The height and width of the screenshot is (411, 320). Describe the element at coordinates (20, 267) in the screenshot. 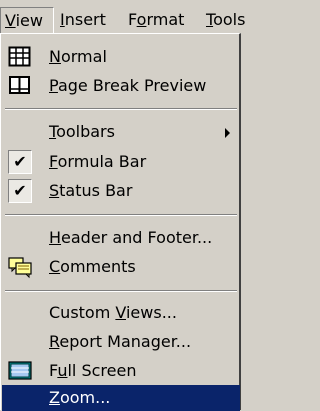

I see `comments-icon` at that location.